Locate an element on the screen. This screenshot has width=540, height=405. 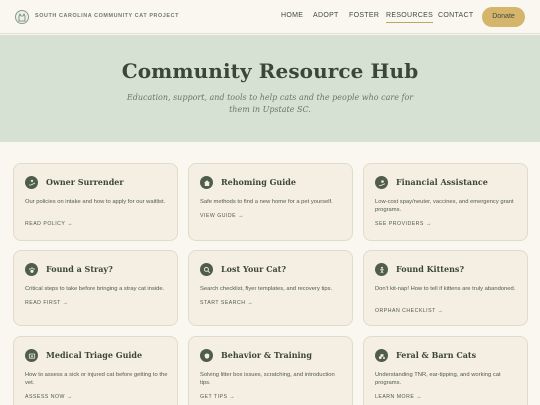
card-title: Financial Assistance is located at coordinates (442, 182).